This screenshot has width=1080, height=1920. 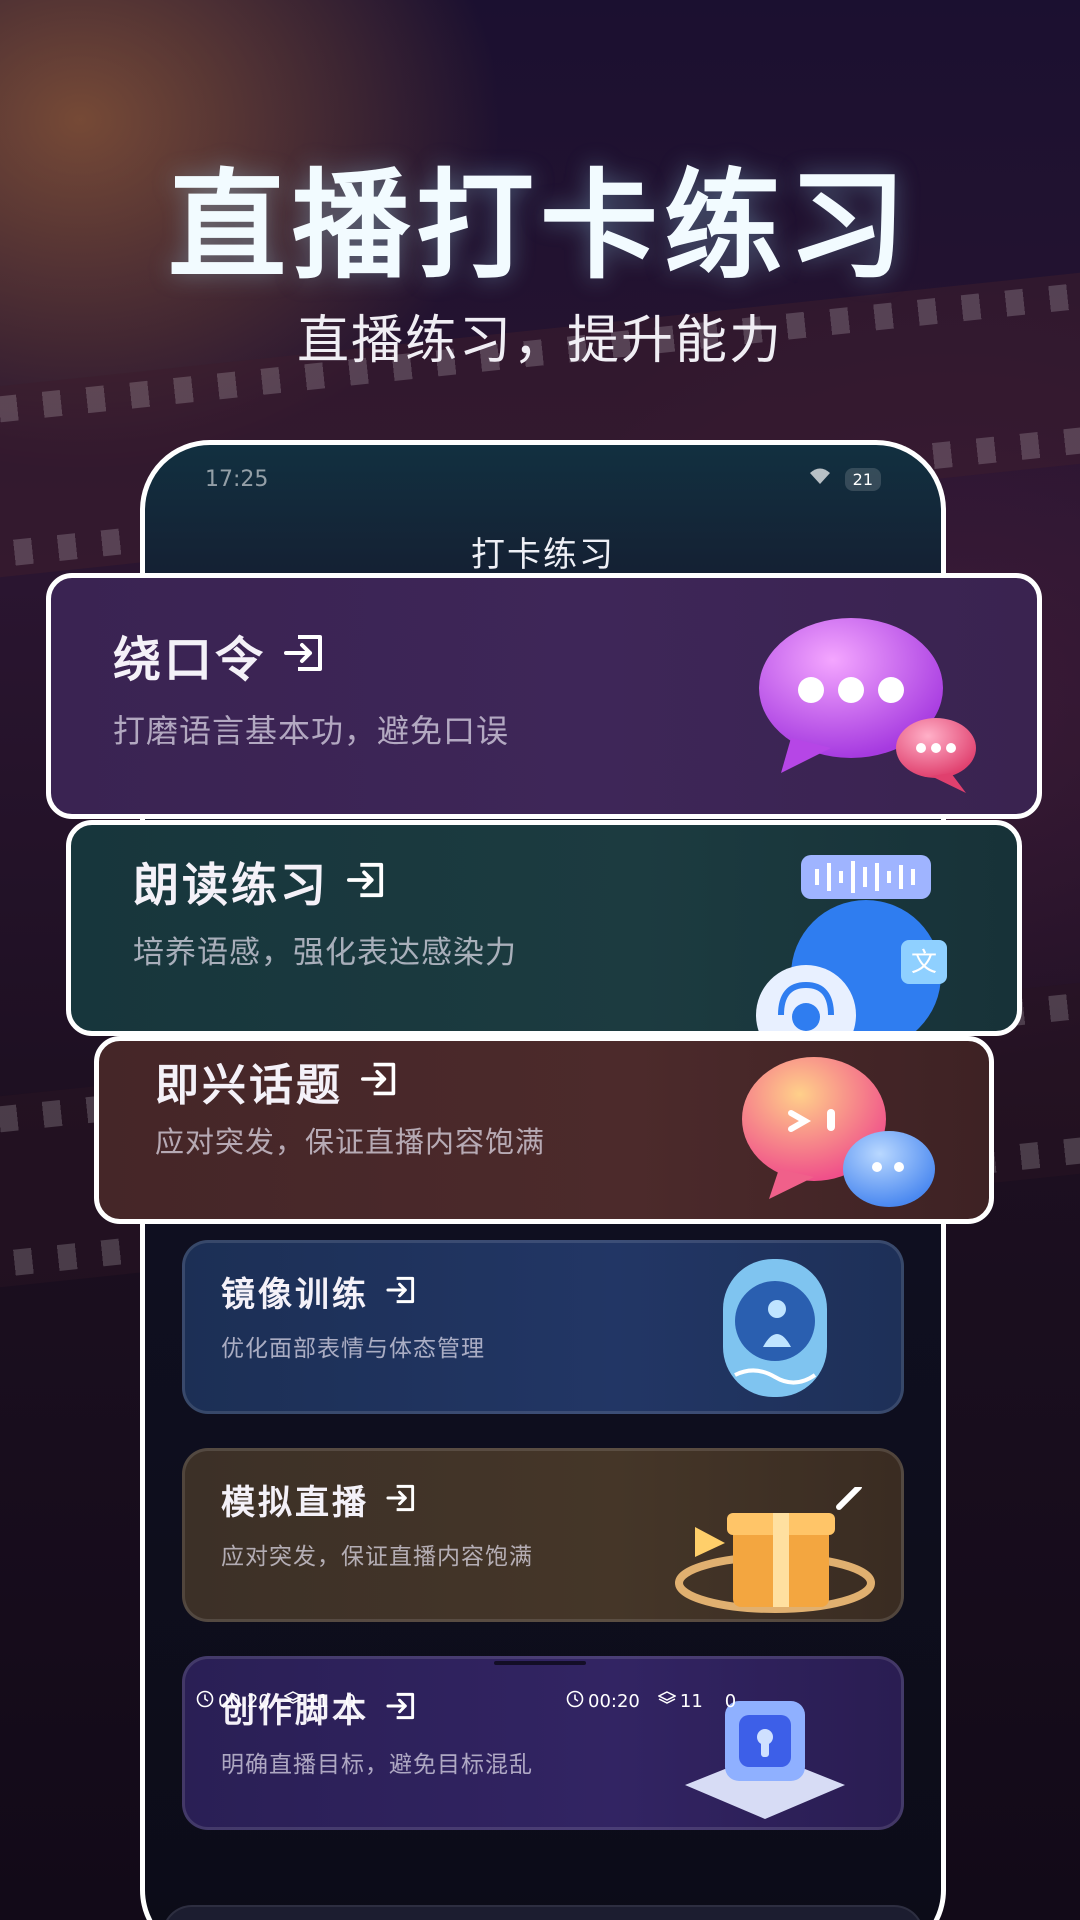 What do you see at coordinates (311, 731) in the screenshot?
I see `card-desc: 打磨语言基本功，避免口误` at bounding box center [311, 731].